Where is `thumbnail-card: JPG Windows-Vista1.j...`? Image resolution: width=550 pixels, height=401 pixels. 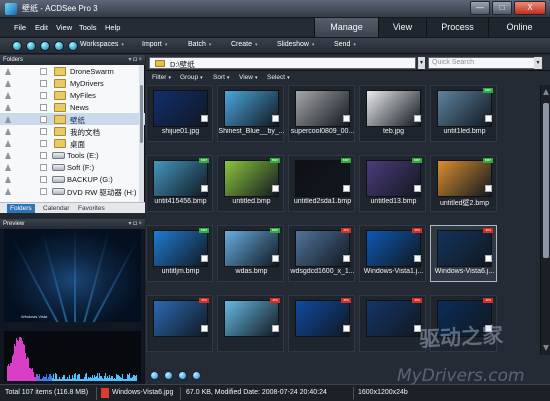 thumbnail-card: JPG Windows-Vista1.j... is located at coordinates (392, 253).